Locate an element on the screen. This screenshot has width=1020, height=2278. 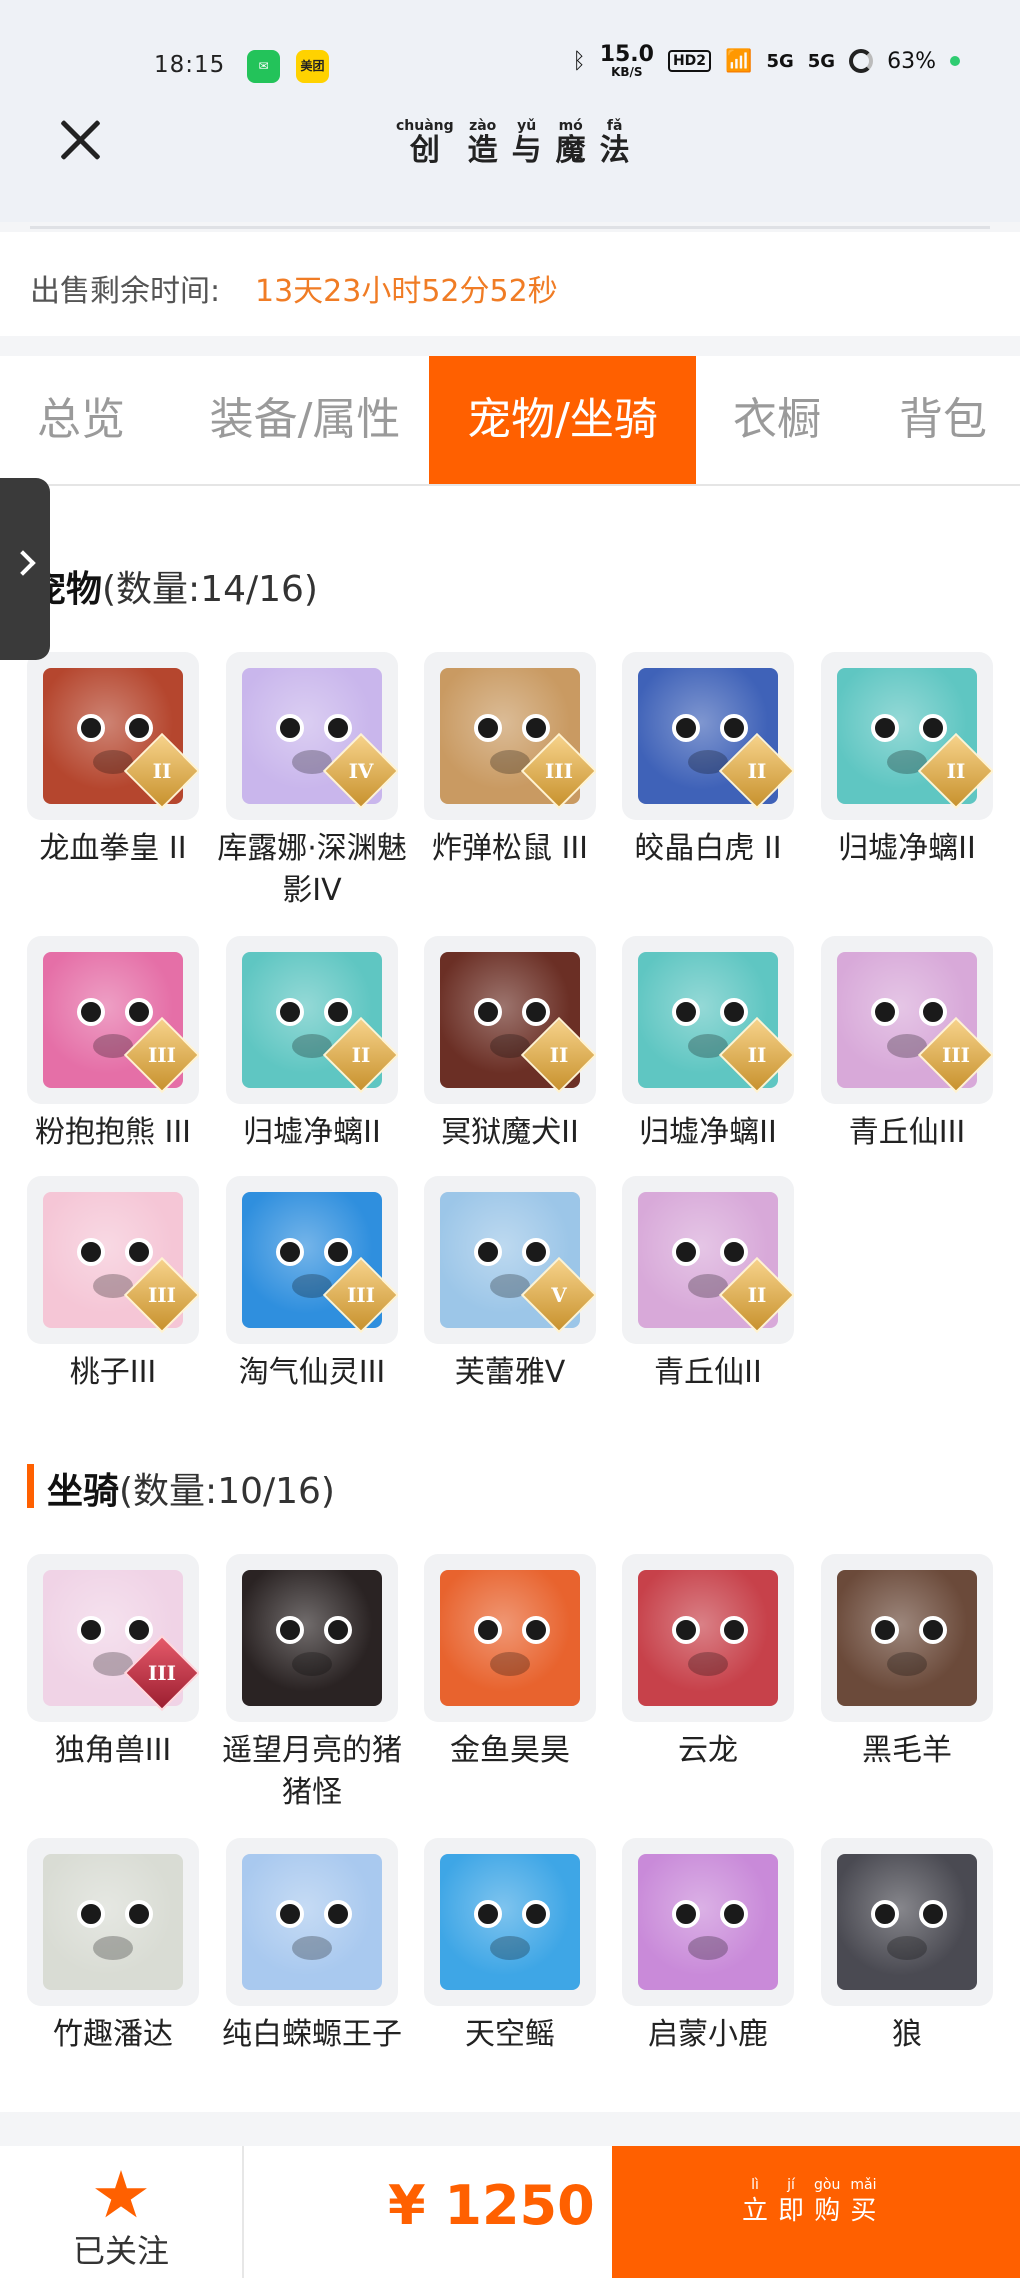
mount-card: 黑毛羊 is located at coordinates (907, 1663).